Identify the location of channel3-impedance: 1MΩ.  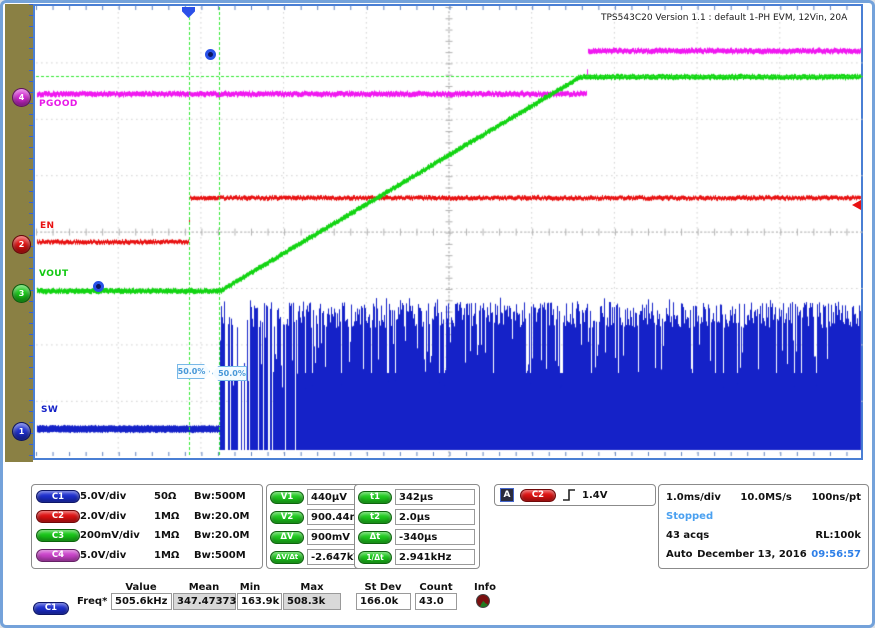
(167, 536).